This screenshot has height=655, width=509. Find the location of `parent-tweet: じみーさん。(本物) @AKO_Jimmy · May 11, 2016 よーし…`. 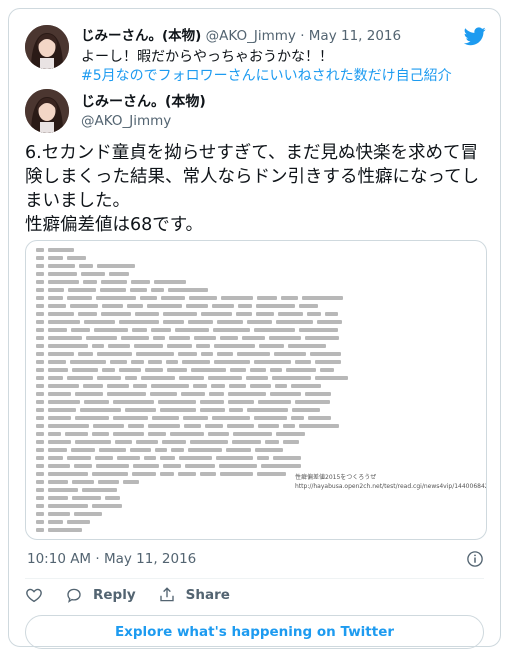

parent-tweet: じみーさん。(本物) @AKO_Jimmy · May 11, 2016 よーし… is located at coordinates (254, 55).